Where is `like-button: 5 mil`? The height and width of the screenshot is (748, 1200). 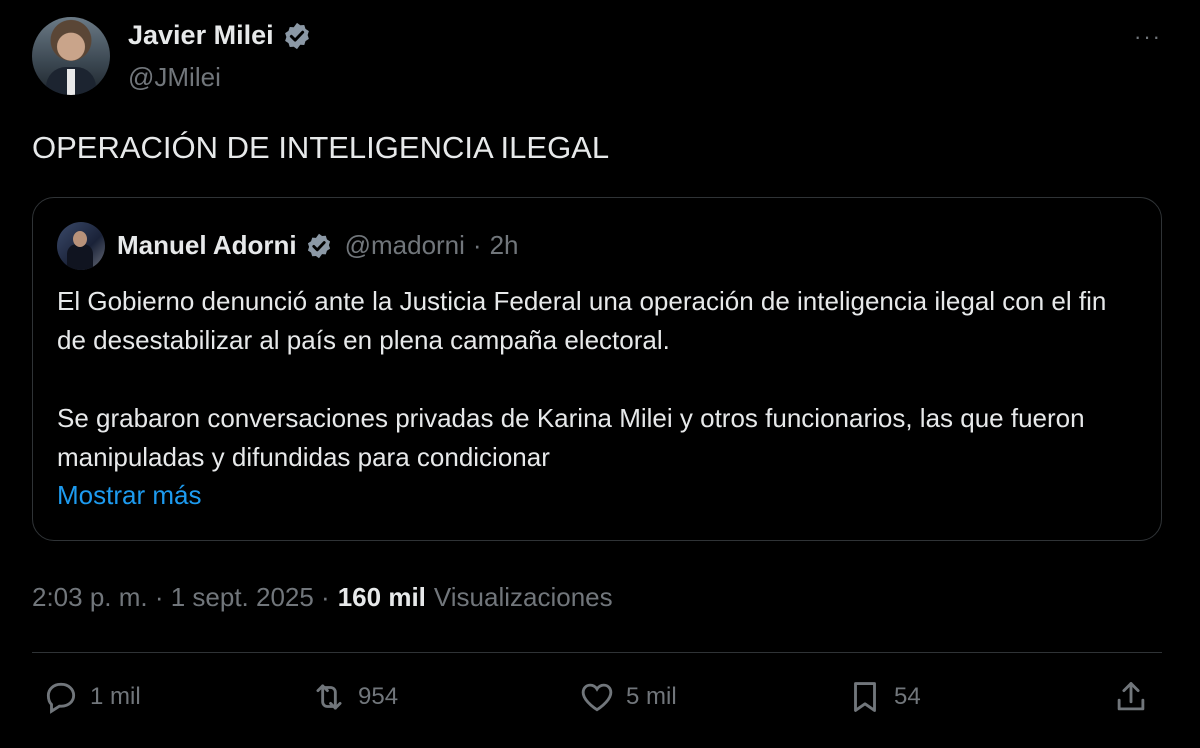 like-button: 5 mil is located at coordinates (627, 697).